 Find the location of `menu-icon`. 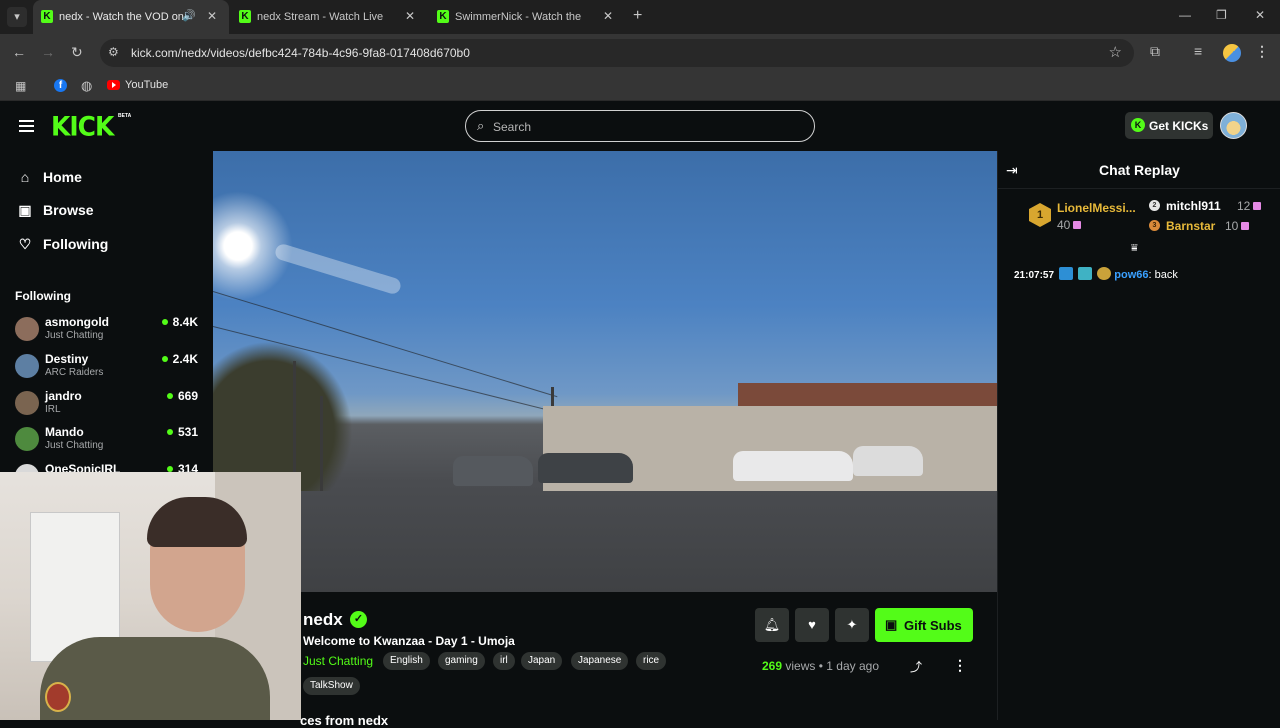

menu-icon is located at coordinates (26, 126).